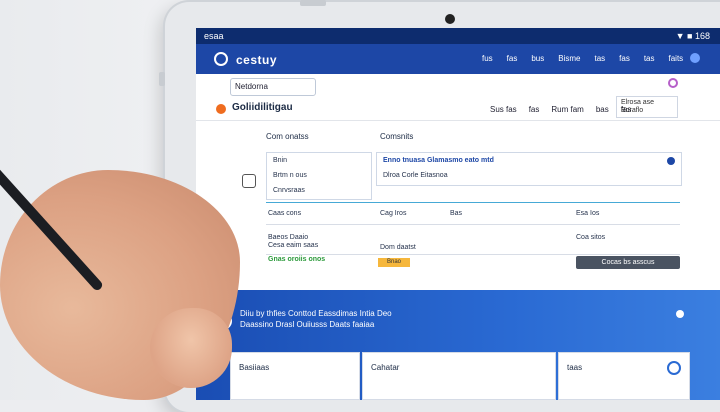 The image size is (720, 412). I want to click on nav-link: Bisme, so click(569, 58).